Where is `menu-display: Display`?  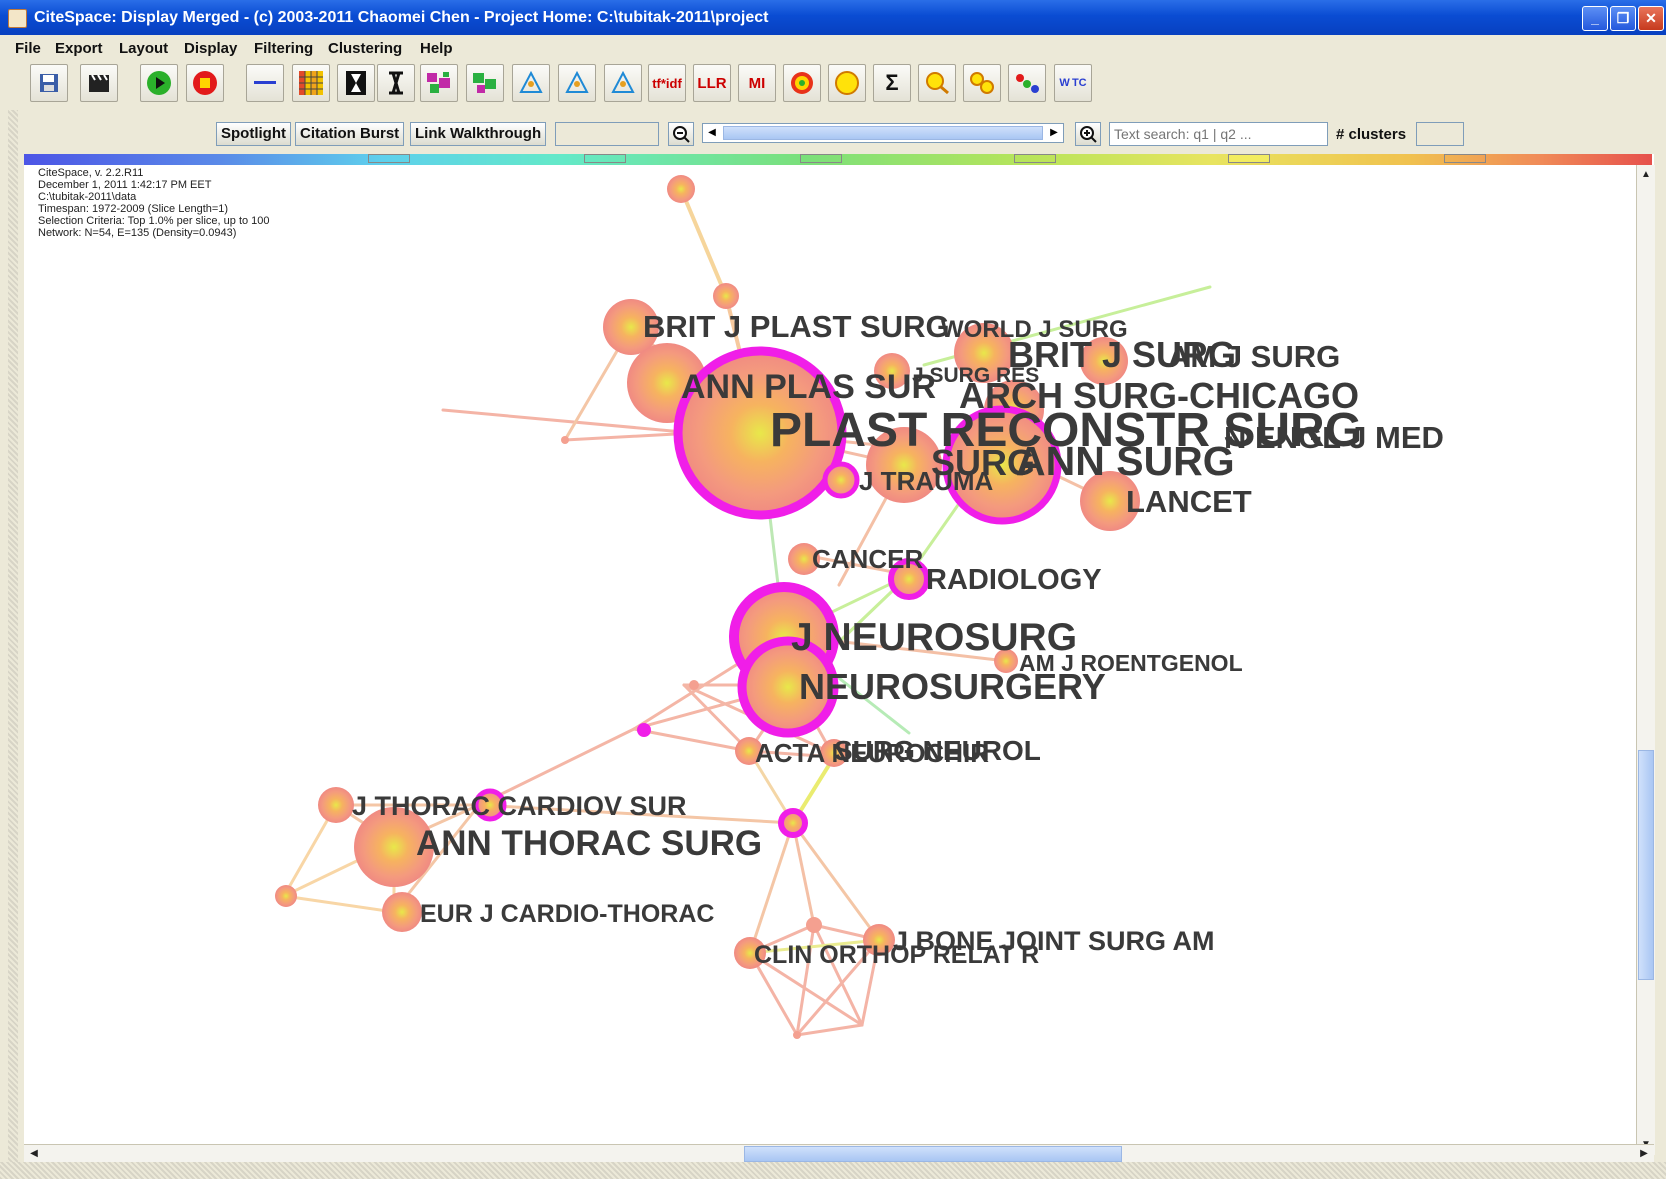 menu-display: Display is located at coordinates (210, 48).